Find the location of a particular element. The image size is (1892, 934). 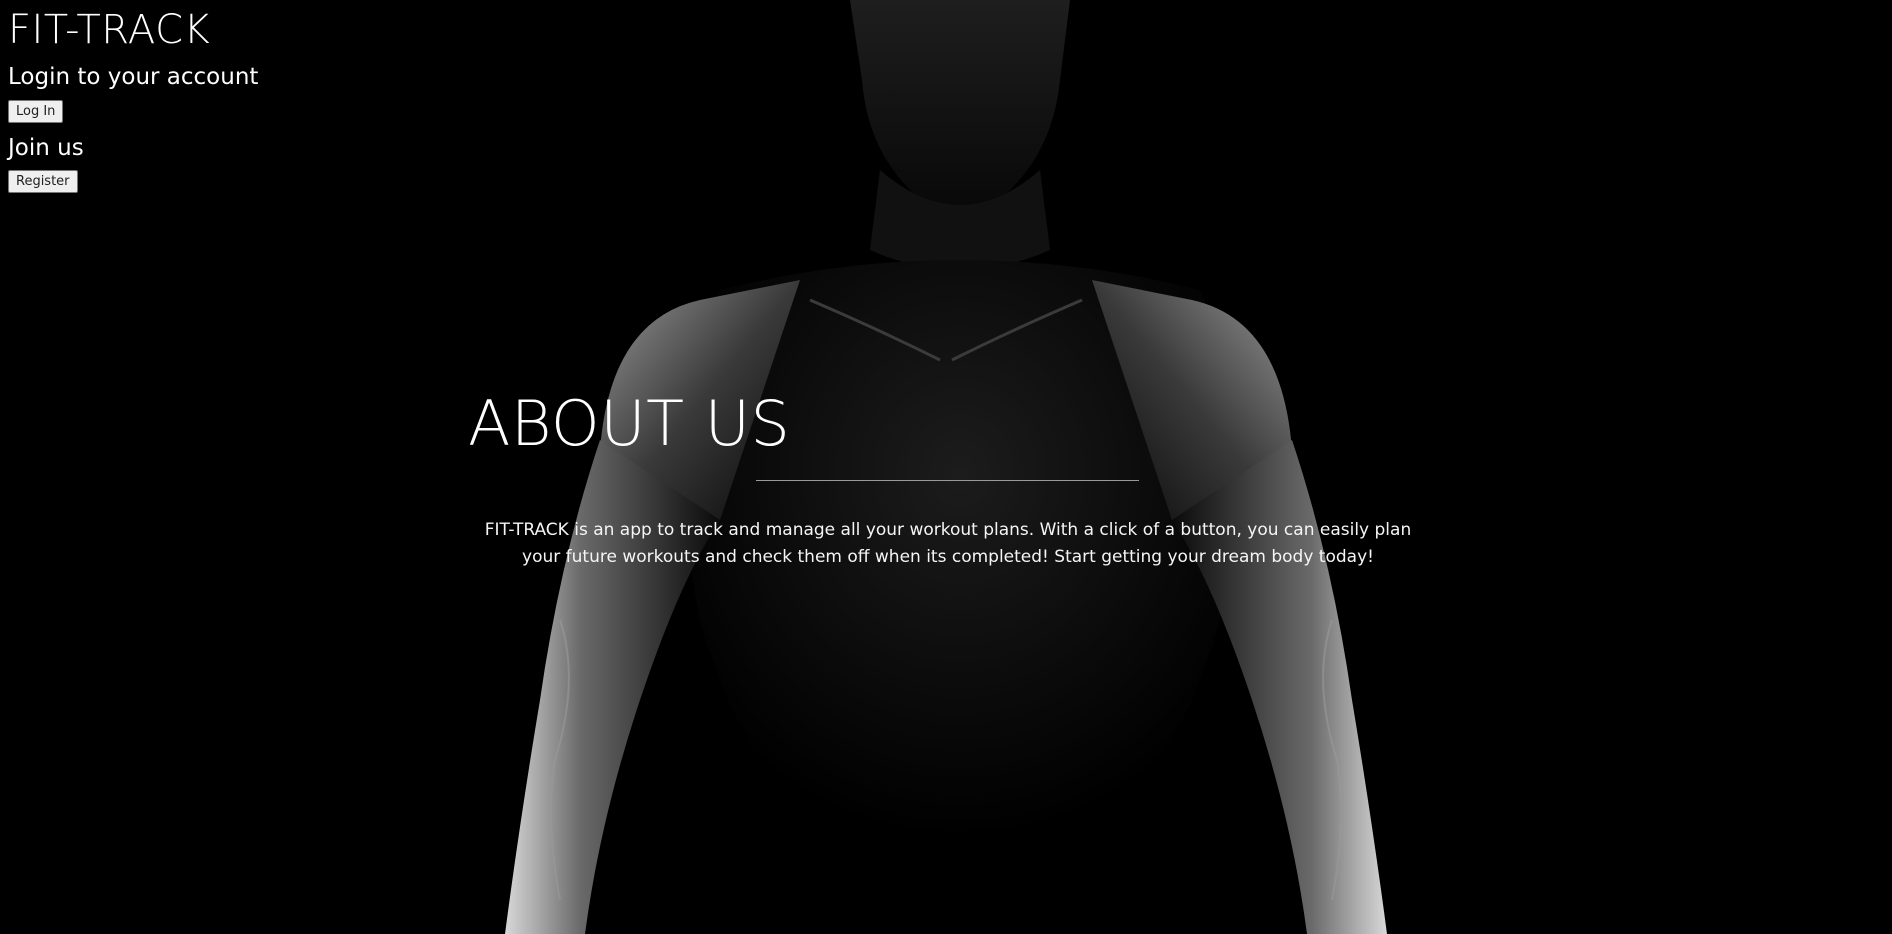

about-title: ABOUT US is located at coordinates (629, 423).